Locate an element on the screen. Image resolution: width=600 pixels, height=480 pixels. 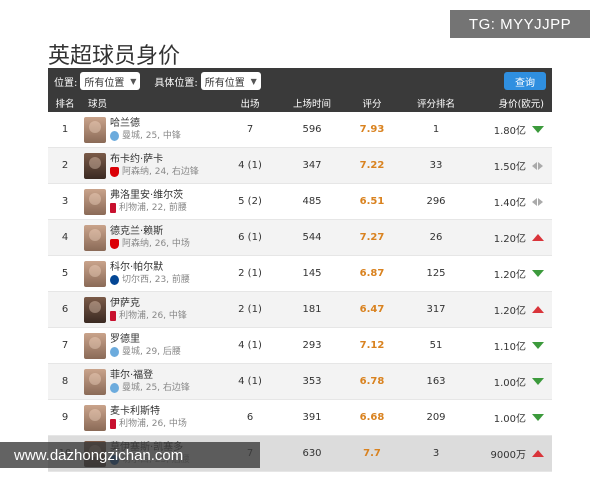
rating-rank-cell: 296 is located at coordinates (436, 201).